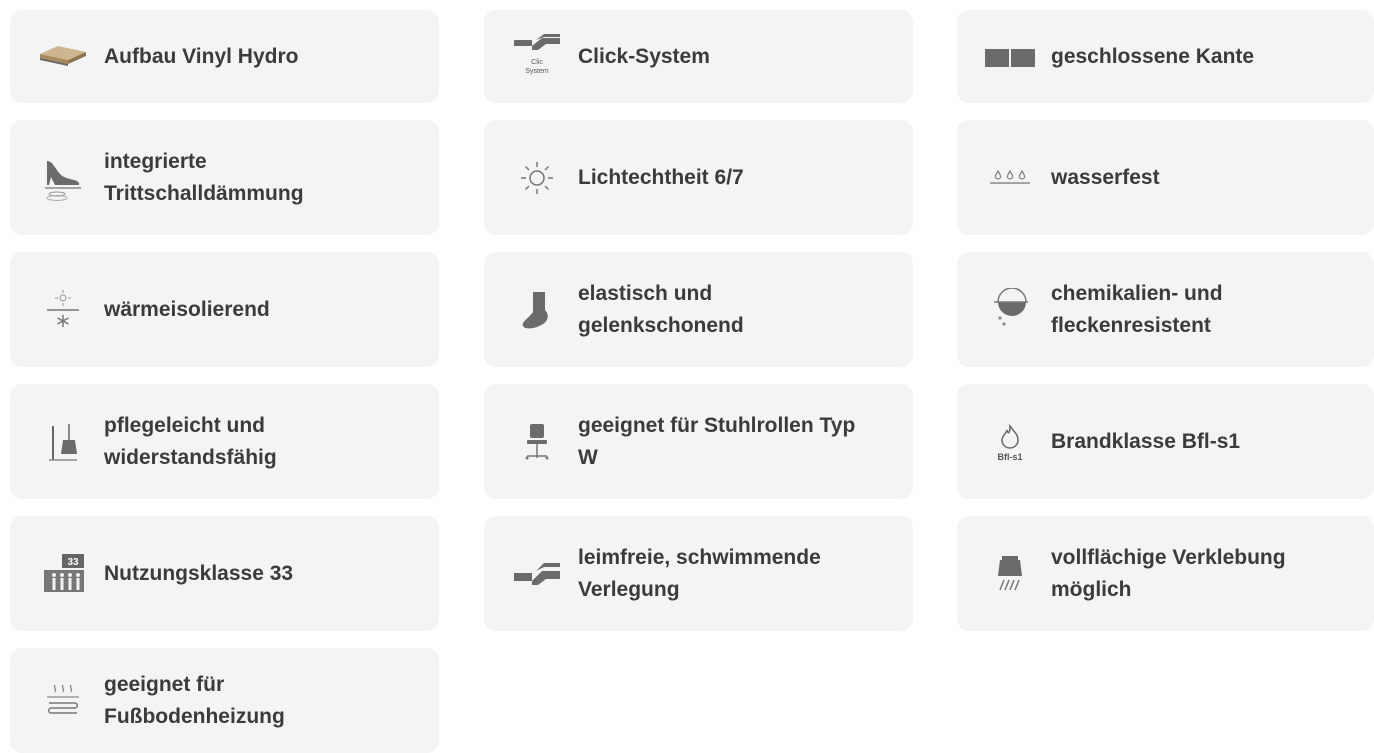  I want to click on chemical-flask-icon, so click(1010, 310).